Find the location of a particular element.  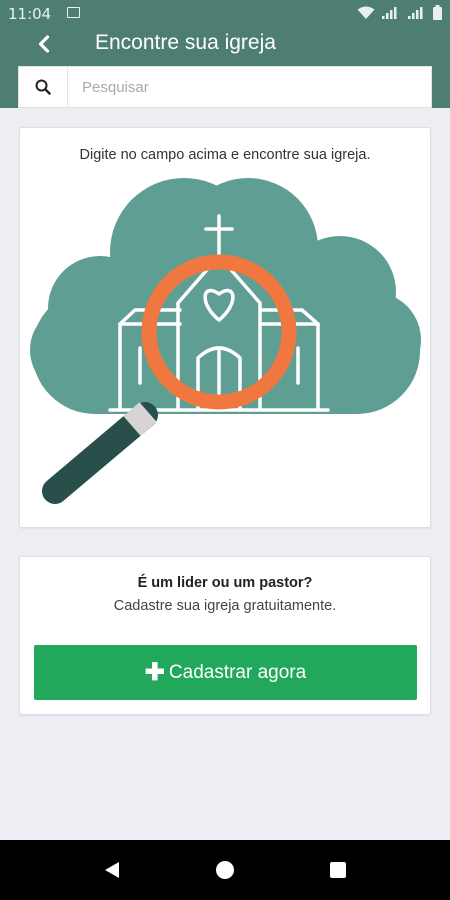

nav-home-button is located at coordinates (225, 870).